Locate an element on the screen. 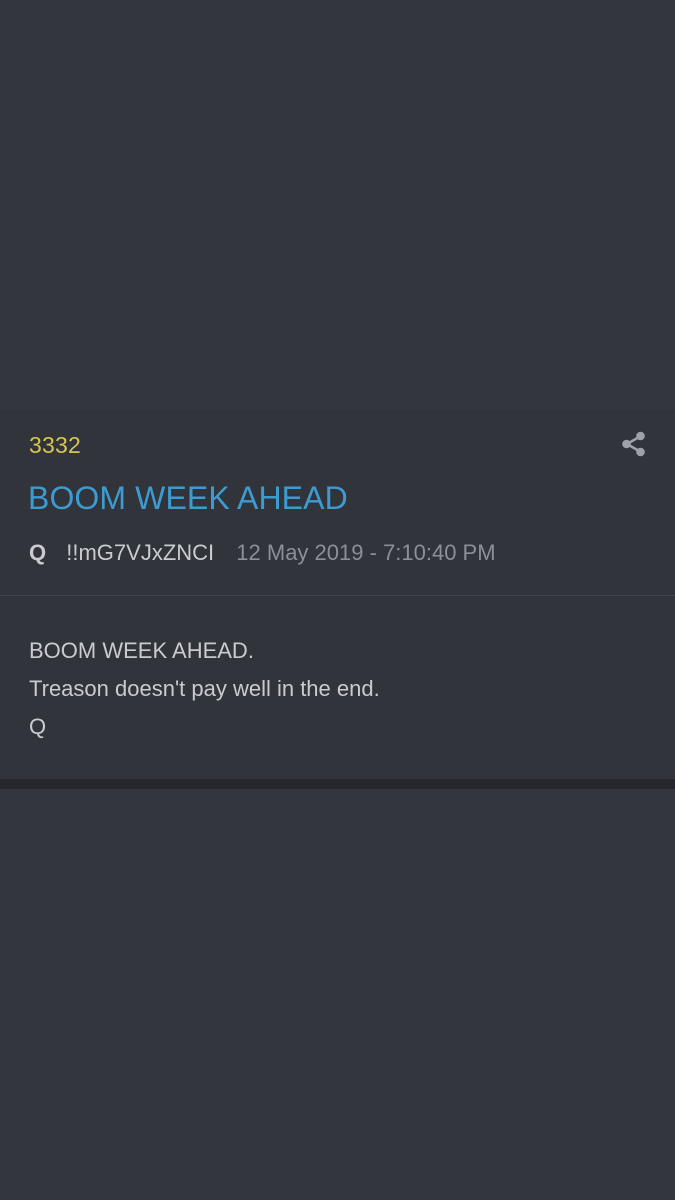  post-meta: Q !!mG7VJxZNCI 12 May 2019 - 7:10:40 PM is located at coordinates (262, 553).